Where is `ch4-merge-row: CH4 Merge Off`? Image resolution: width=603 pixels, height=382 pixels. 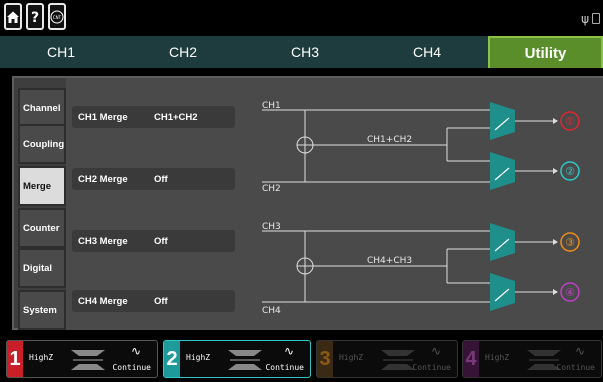 ch4-merge-row: CH4 Merge Off is located at coordinates (153, 301).